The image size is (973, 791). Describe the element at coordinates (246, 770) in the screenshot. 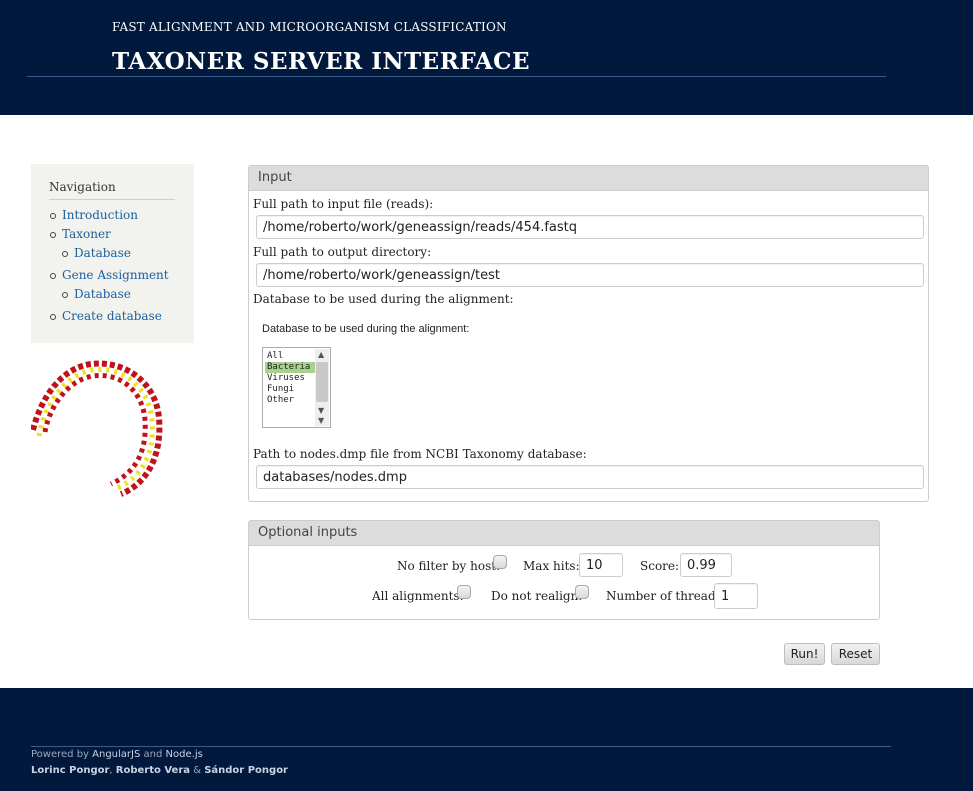

I see `author-sandor-pongor: Sándor Pongor` at that location.